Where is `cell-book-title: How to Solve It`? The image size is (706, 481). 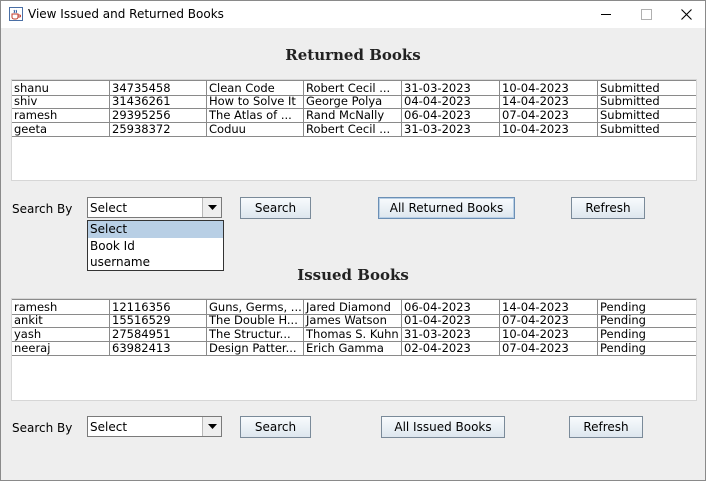 cell-book-title: How to Solve It is located at coordinates (254, 101).